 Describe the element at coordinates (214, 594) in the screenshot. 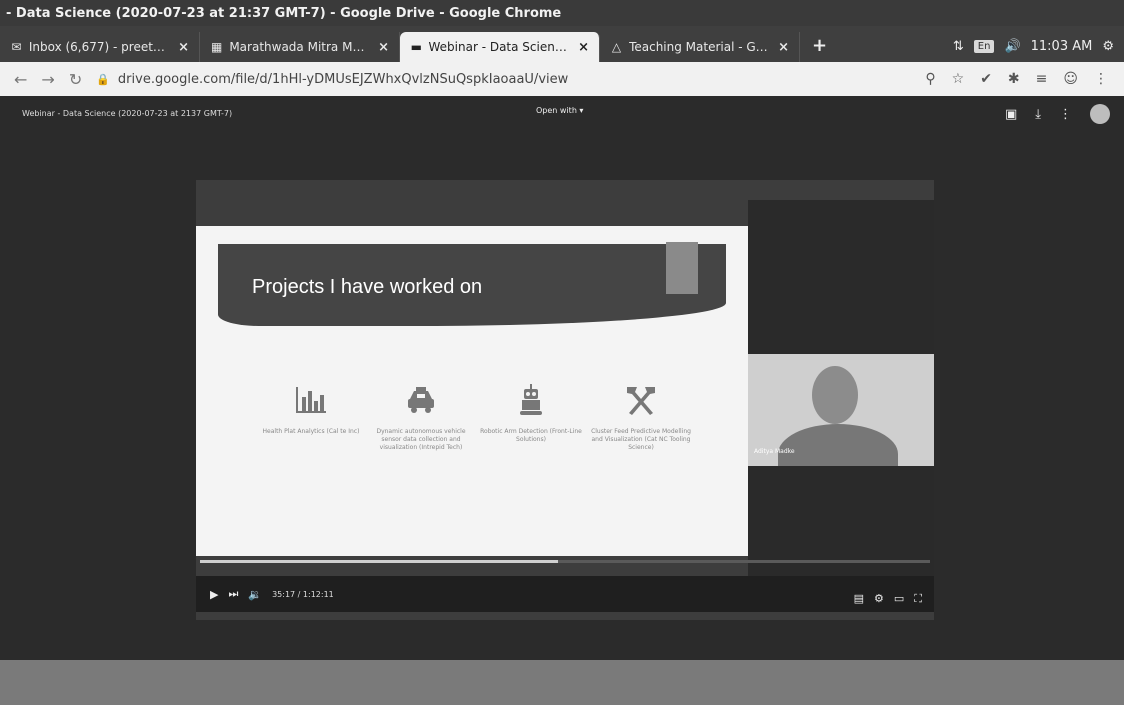

I see `play-icon: ▶` at that location.